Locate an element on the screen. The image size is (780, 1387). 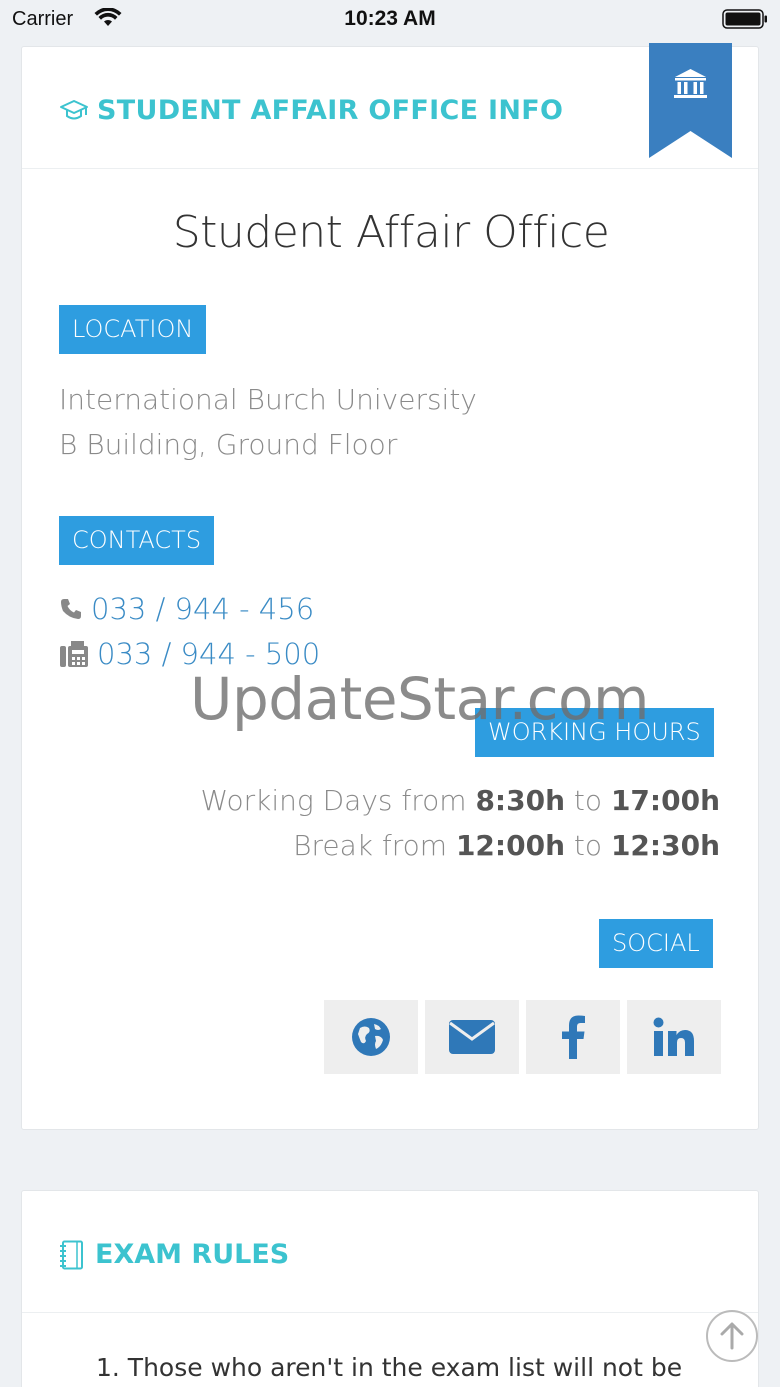
battery-icon is located at coordinates (744, 19).